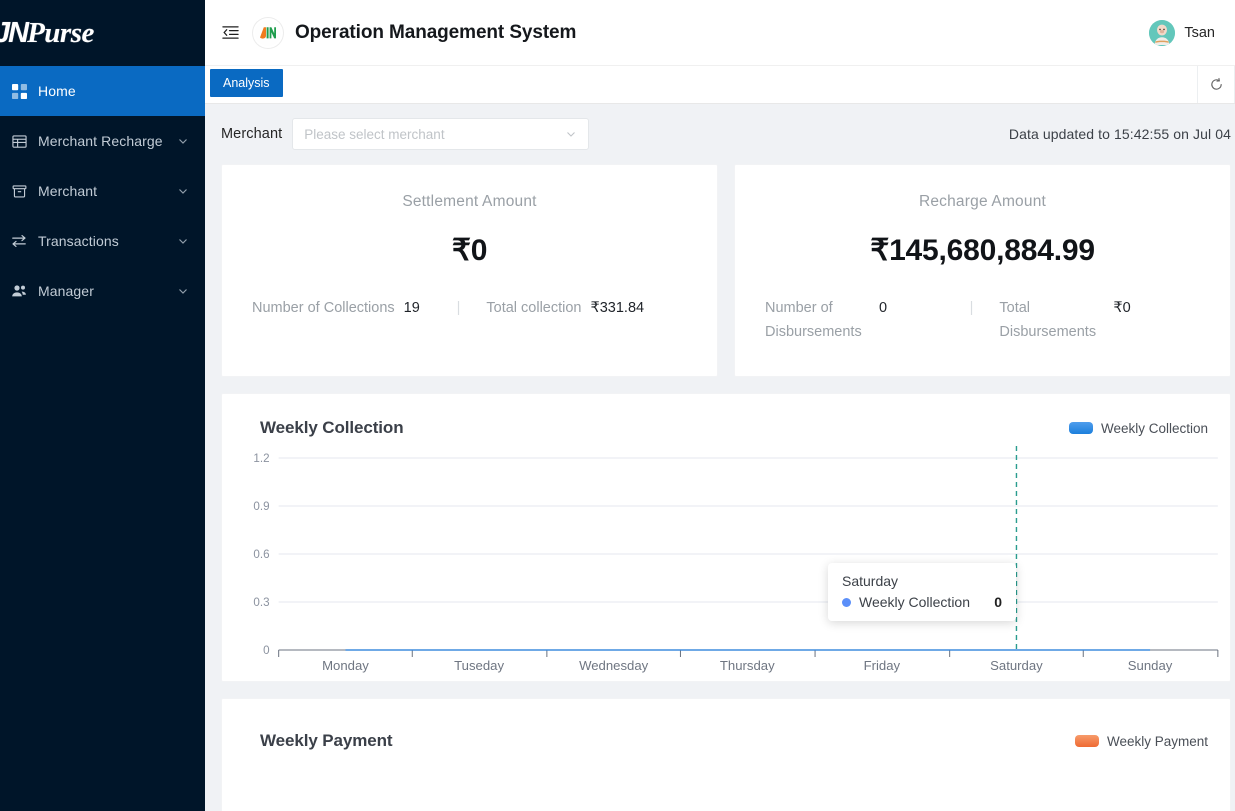  I want to click on refresh-icon, so click(1216, 83).